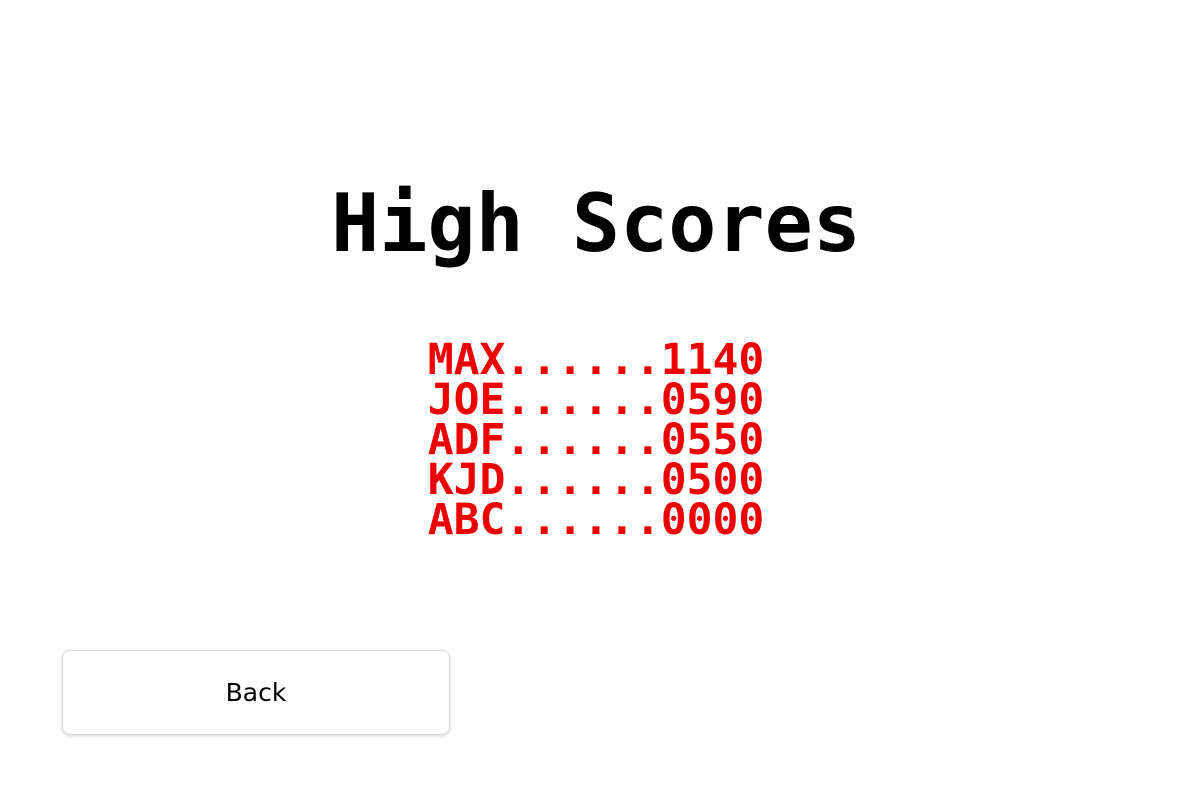  What do you see at coordinates (712, 520) in the screenshot?
I see `player-score: 0000` at bounding box center [712, 520].